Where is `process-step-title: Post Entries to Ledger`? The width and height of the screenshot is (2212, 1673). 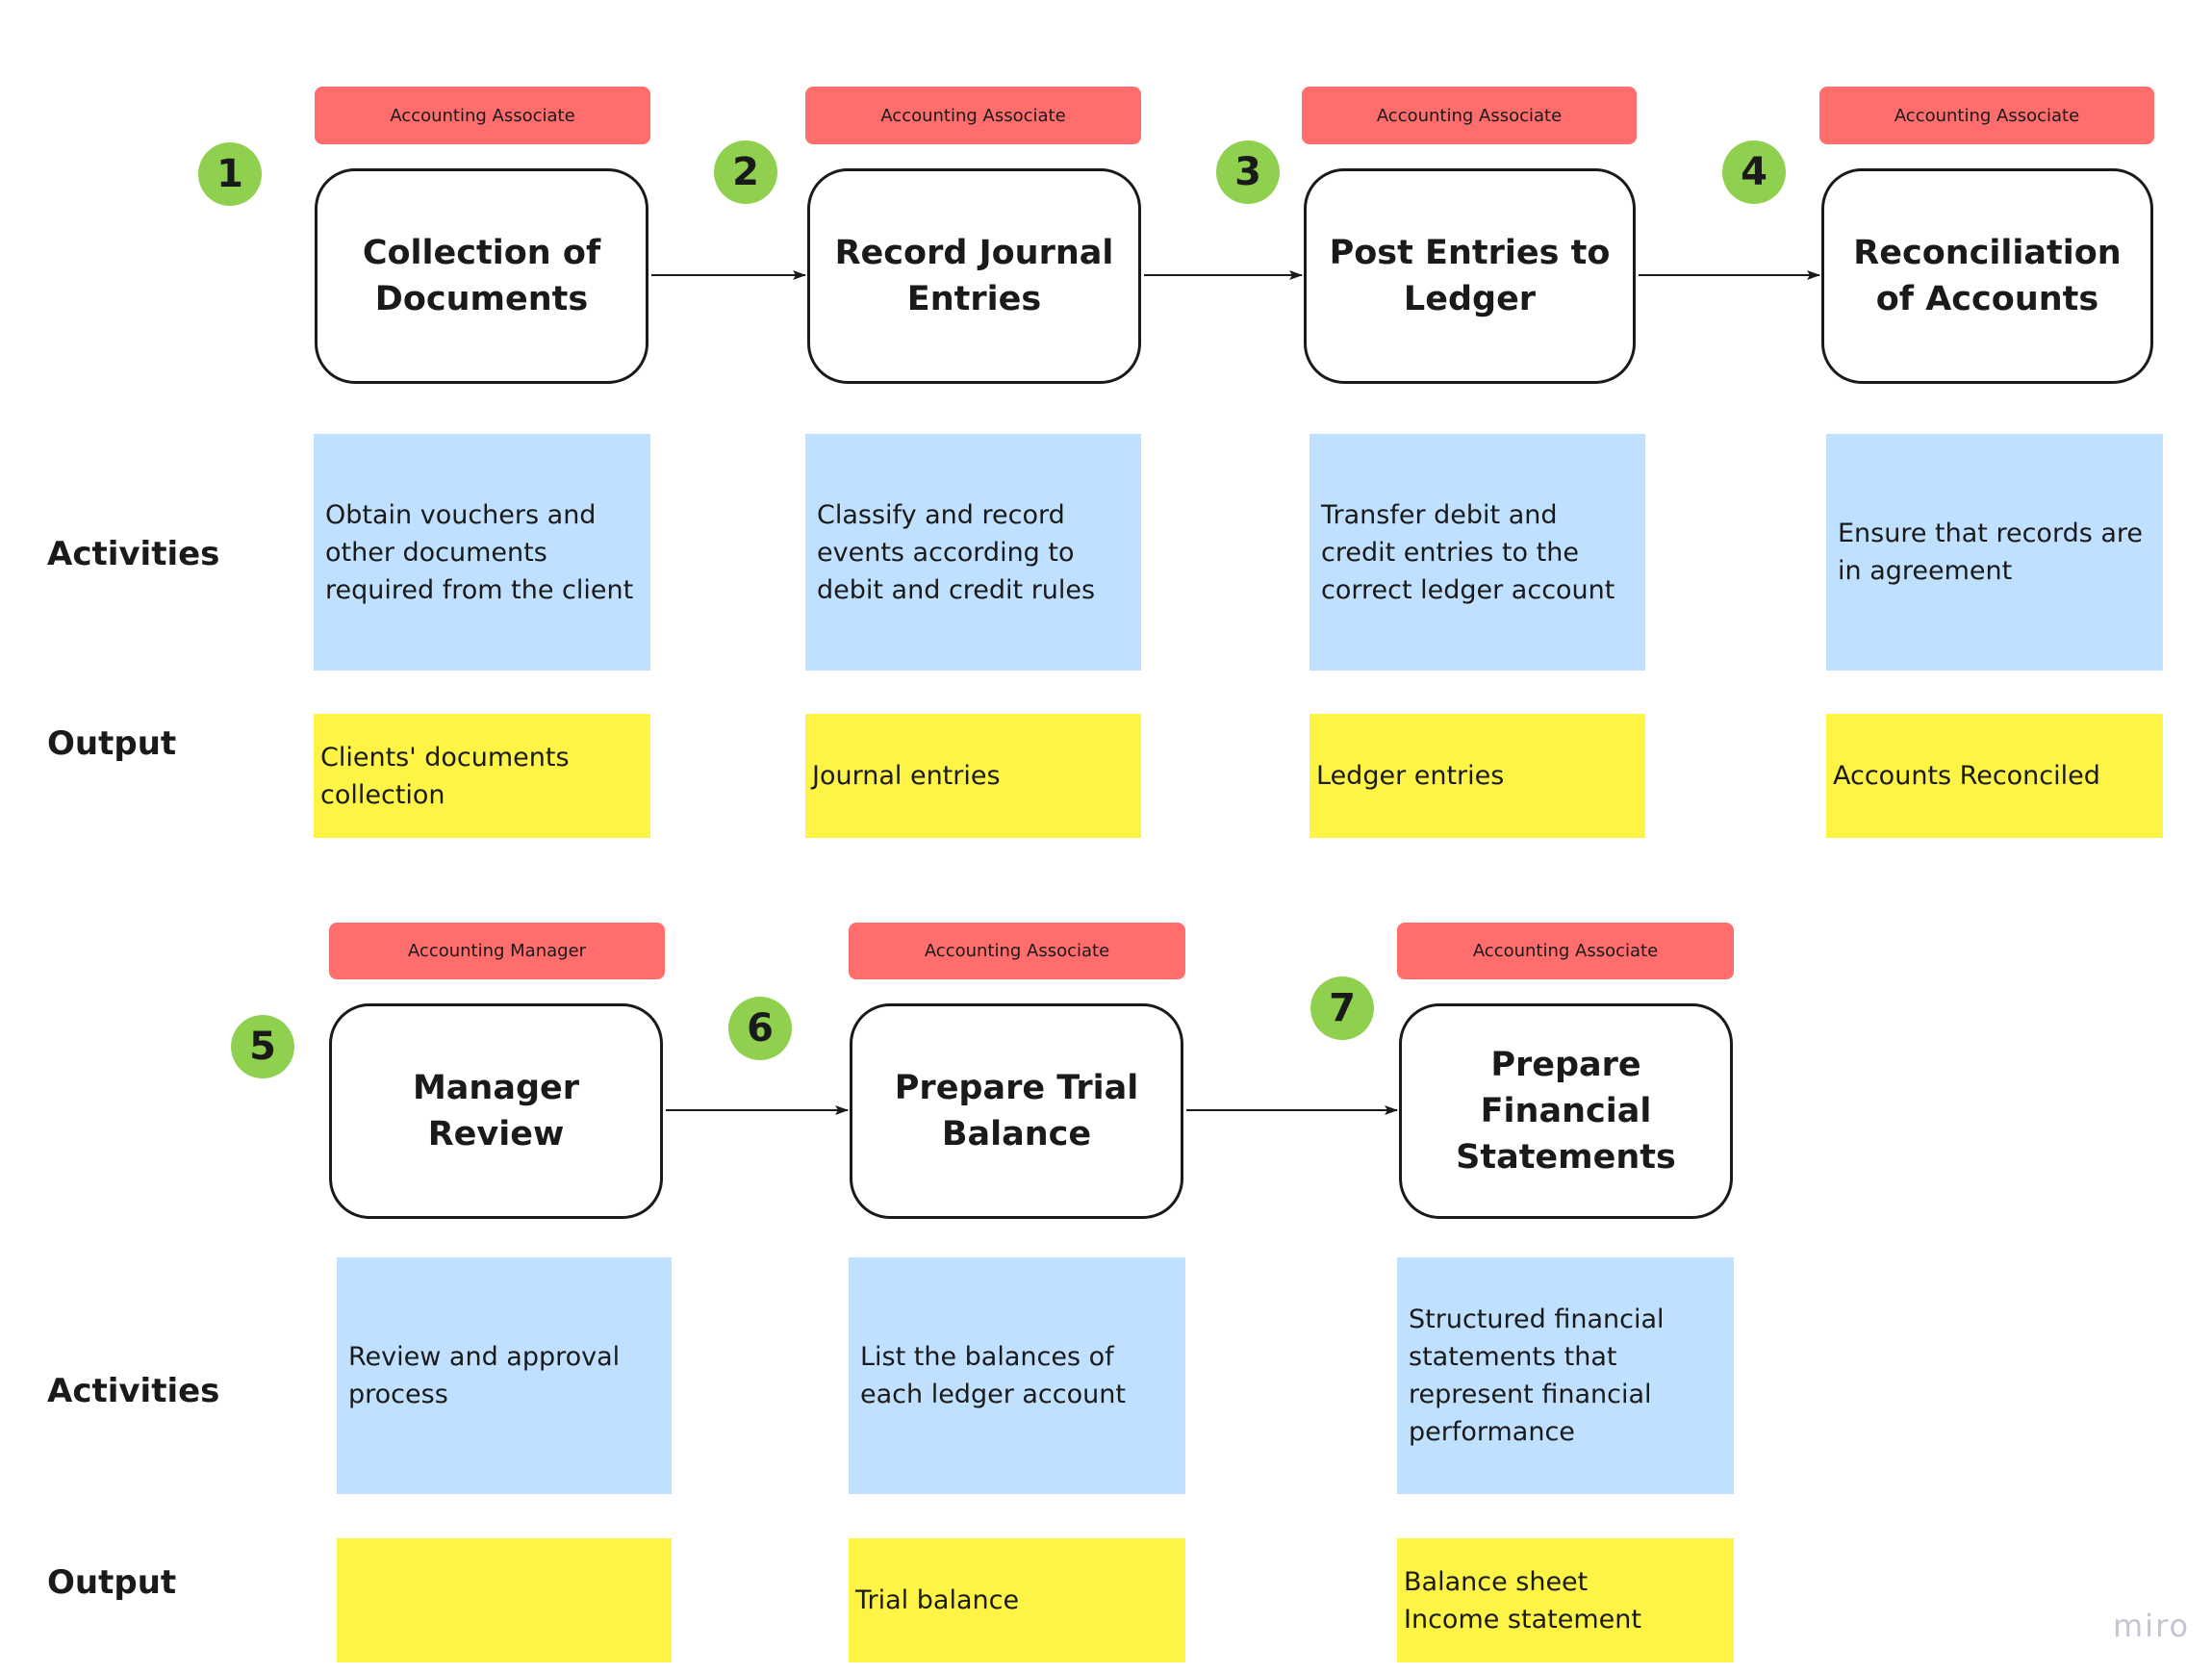 process-step-title: Post Entries to Ledger is located at coordinates (1470, 276).